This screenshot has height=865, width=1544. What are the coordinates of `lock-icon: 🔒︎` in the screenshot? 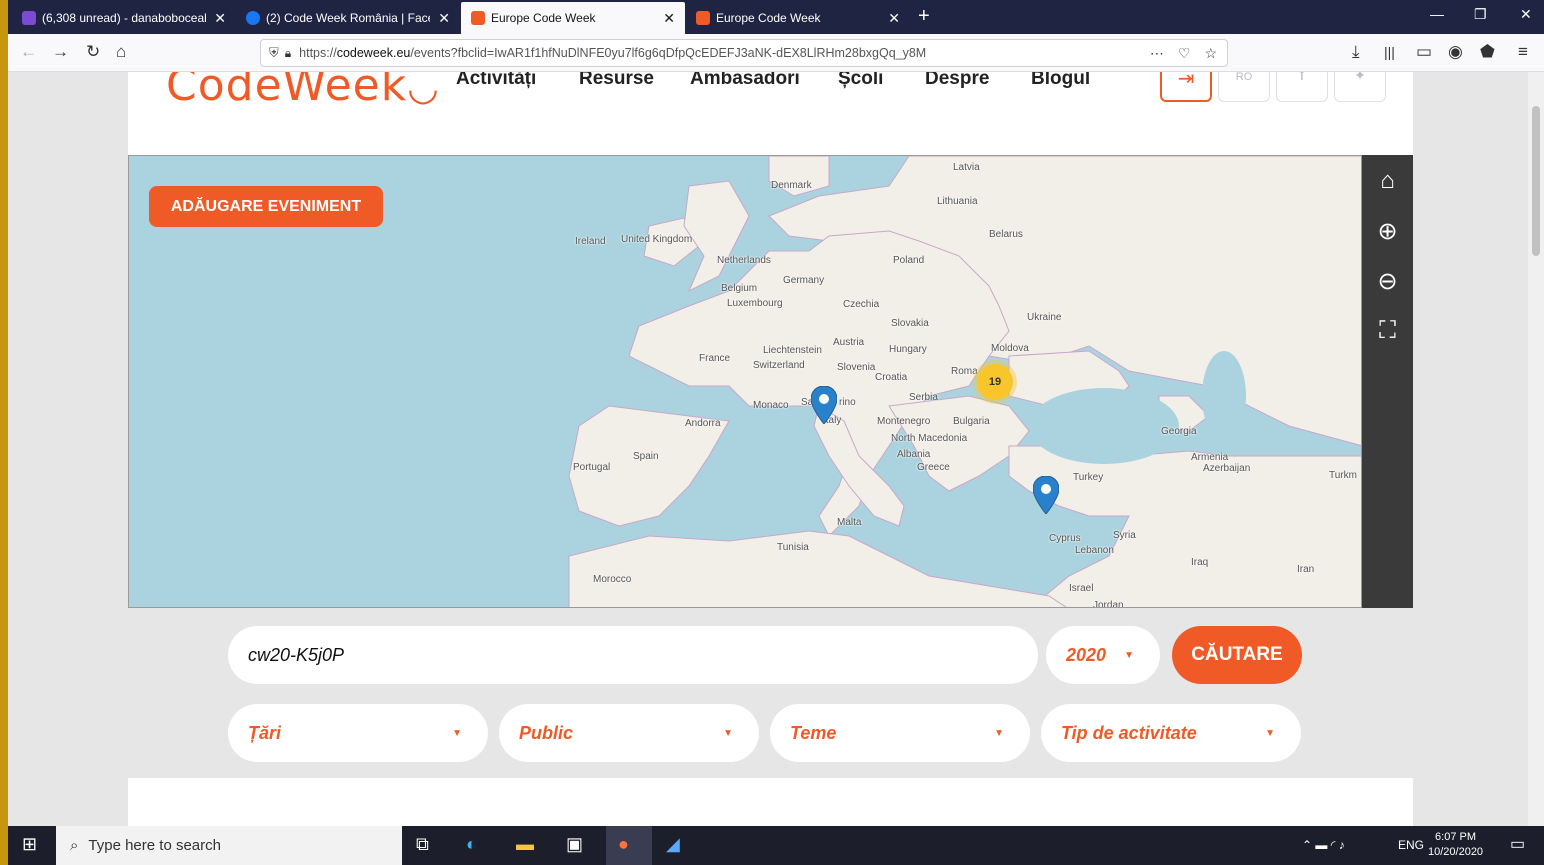 It's located at (288, 52).